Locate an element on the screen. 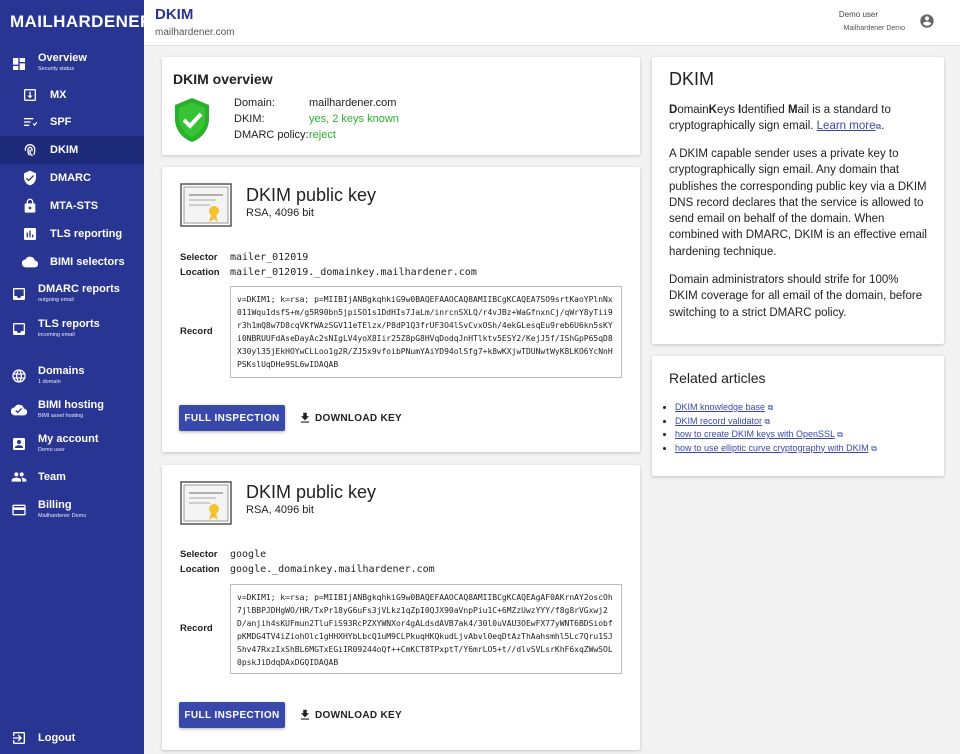 The height and width of the screenshot is (754, 960). sidebar-item-overview: Overview Security status is located at coordinates (72, 64).